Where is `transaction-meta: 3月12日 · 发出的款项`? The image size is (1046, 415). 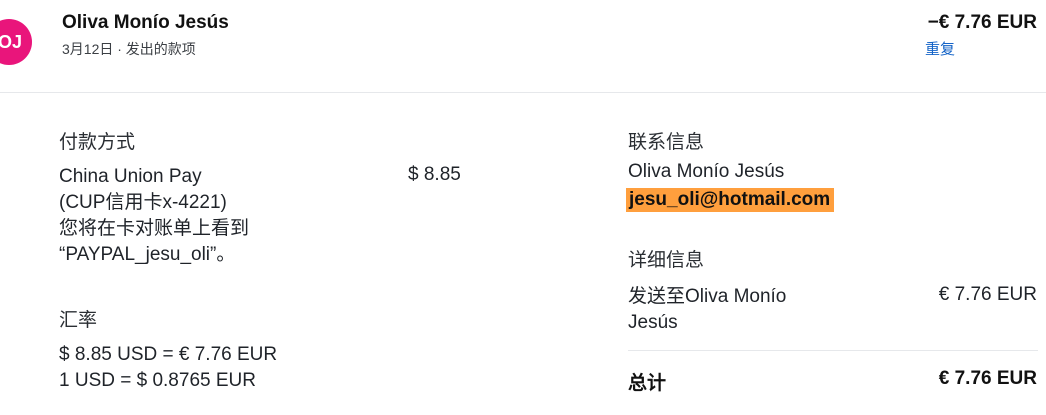
transaction-meta: 3月12日 · 发出的款项 is located at coordinates (129, 49).